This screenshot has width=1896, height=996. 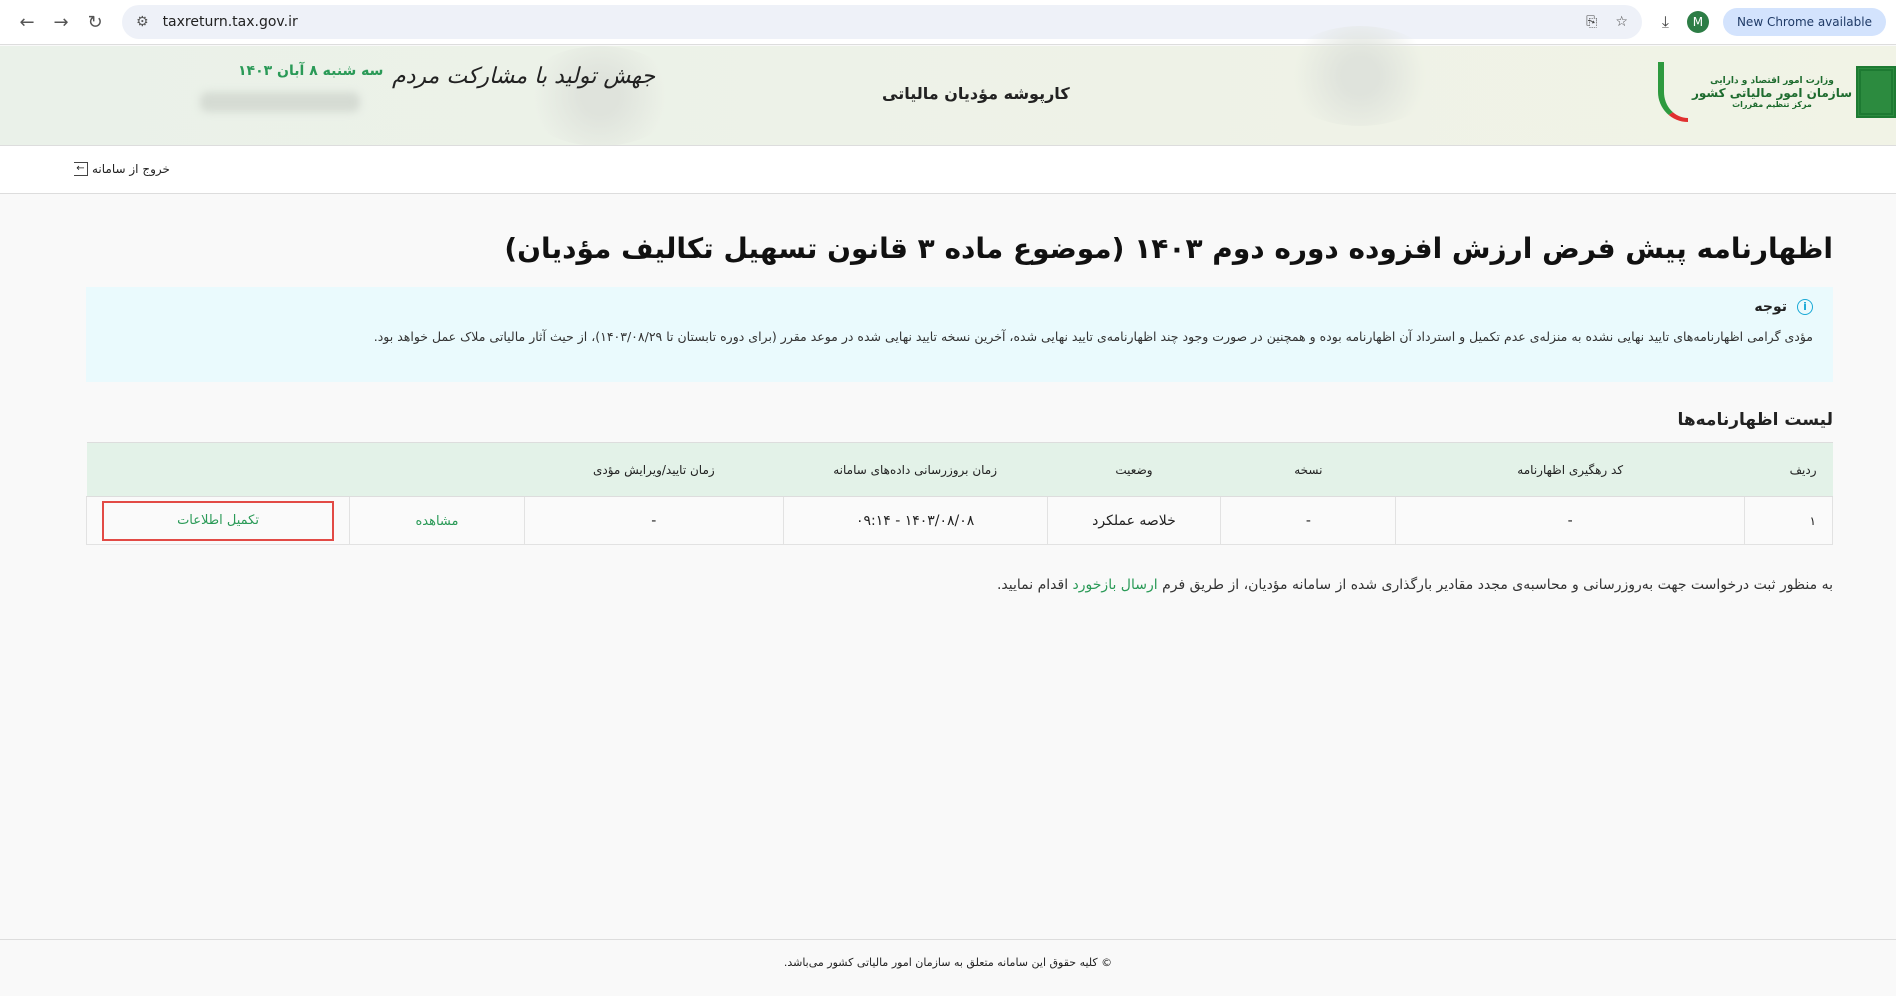 I want to click on col-header: وضعیت, so click(x=1134, y=469).